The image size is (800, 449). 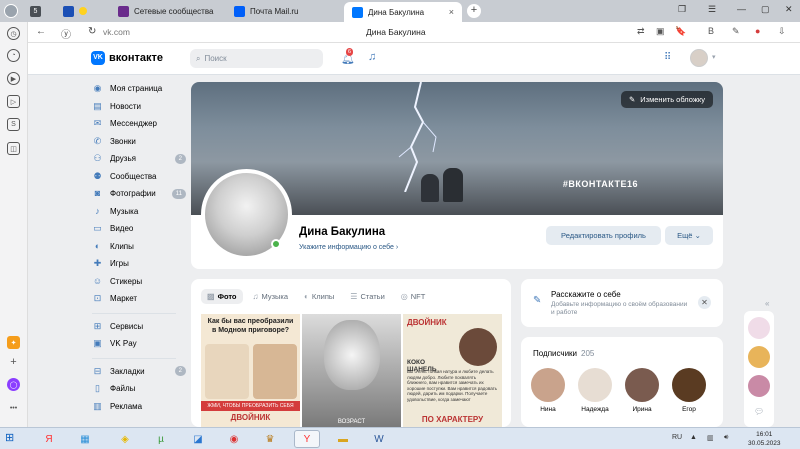 What do you see at coordinates (595, 390) in the screenshot?
I see `subscriber-item: Надежда` at bounding box center [595, 390].